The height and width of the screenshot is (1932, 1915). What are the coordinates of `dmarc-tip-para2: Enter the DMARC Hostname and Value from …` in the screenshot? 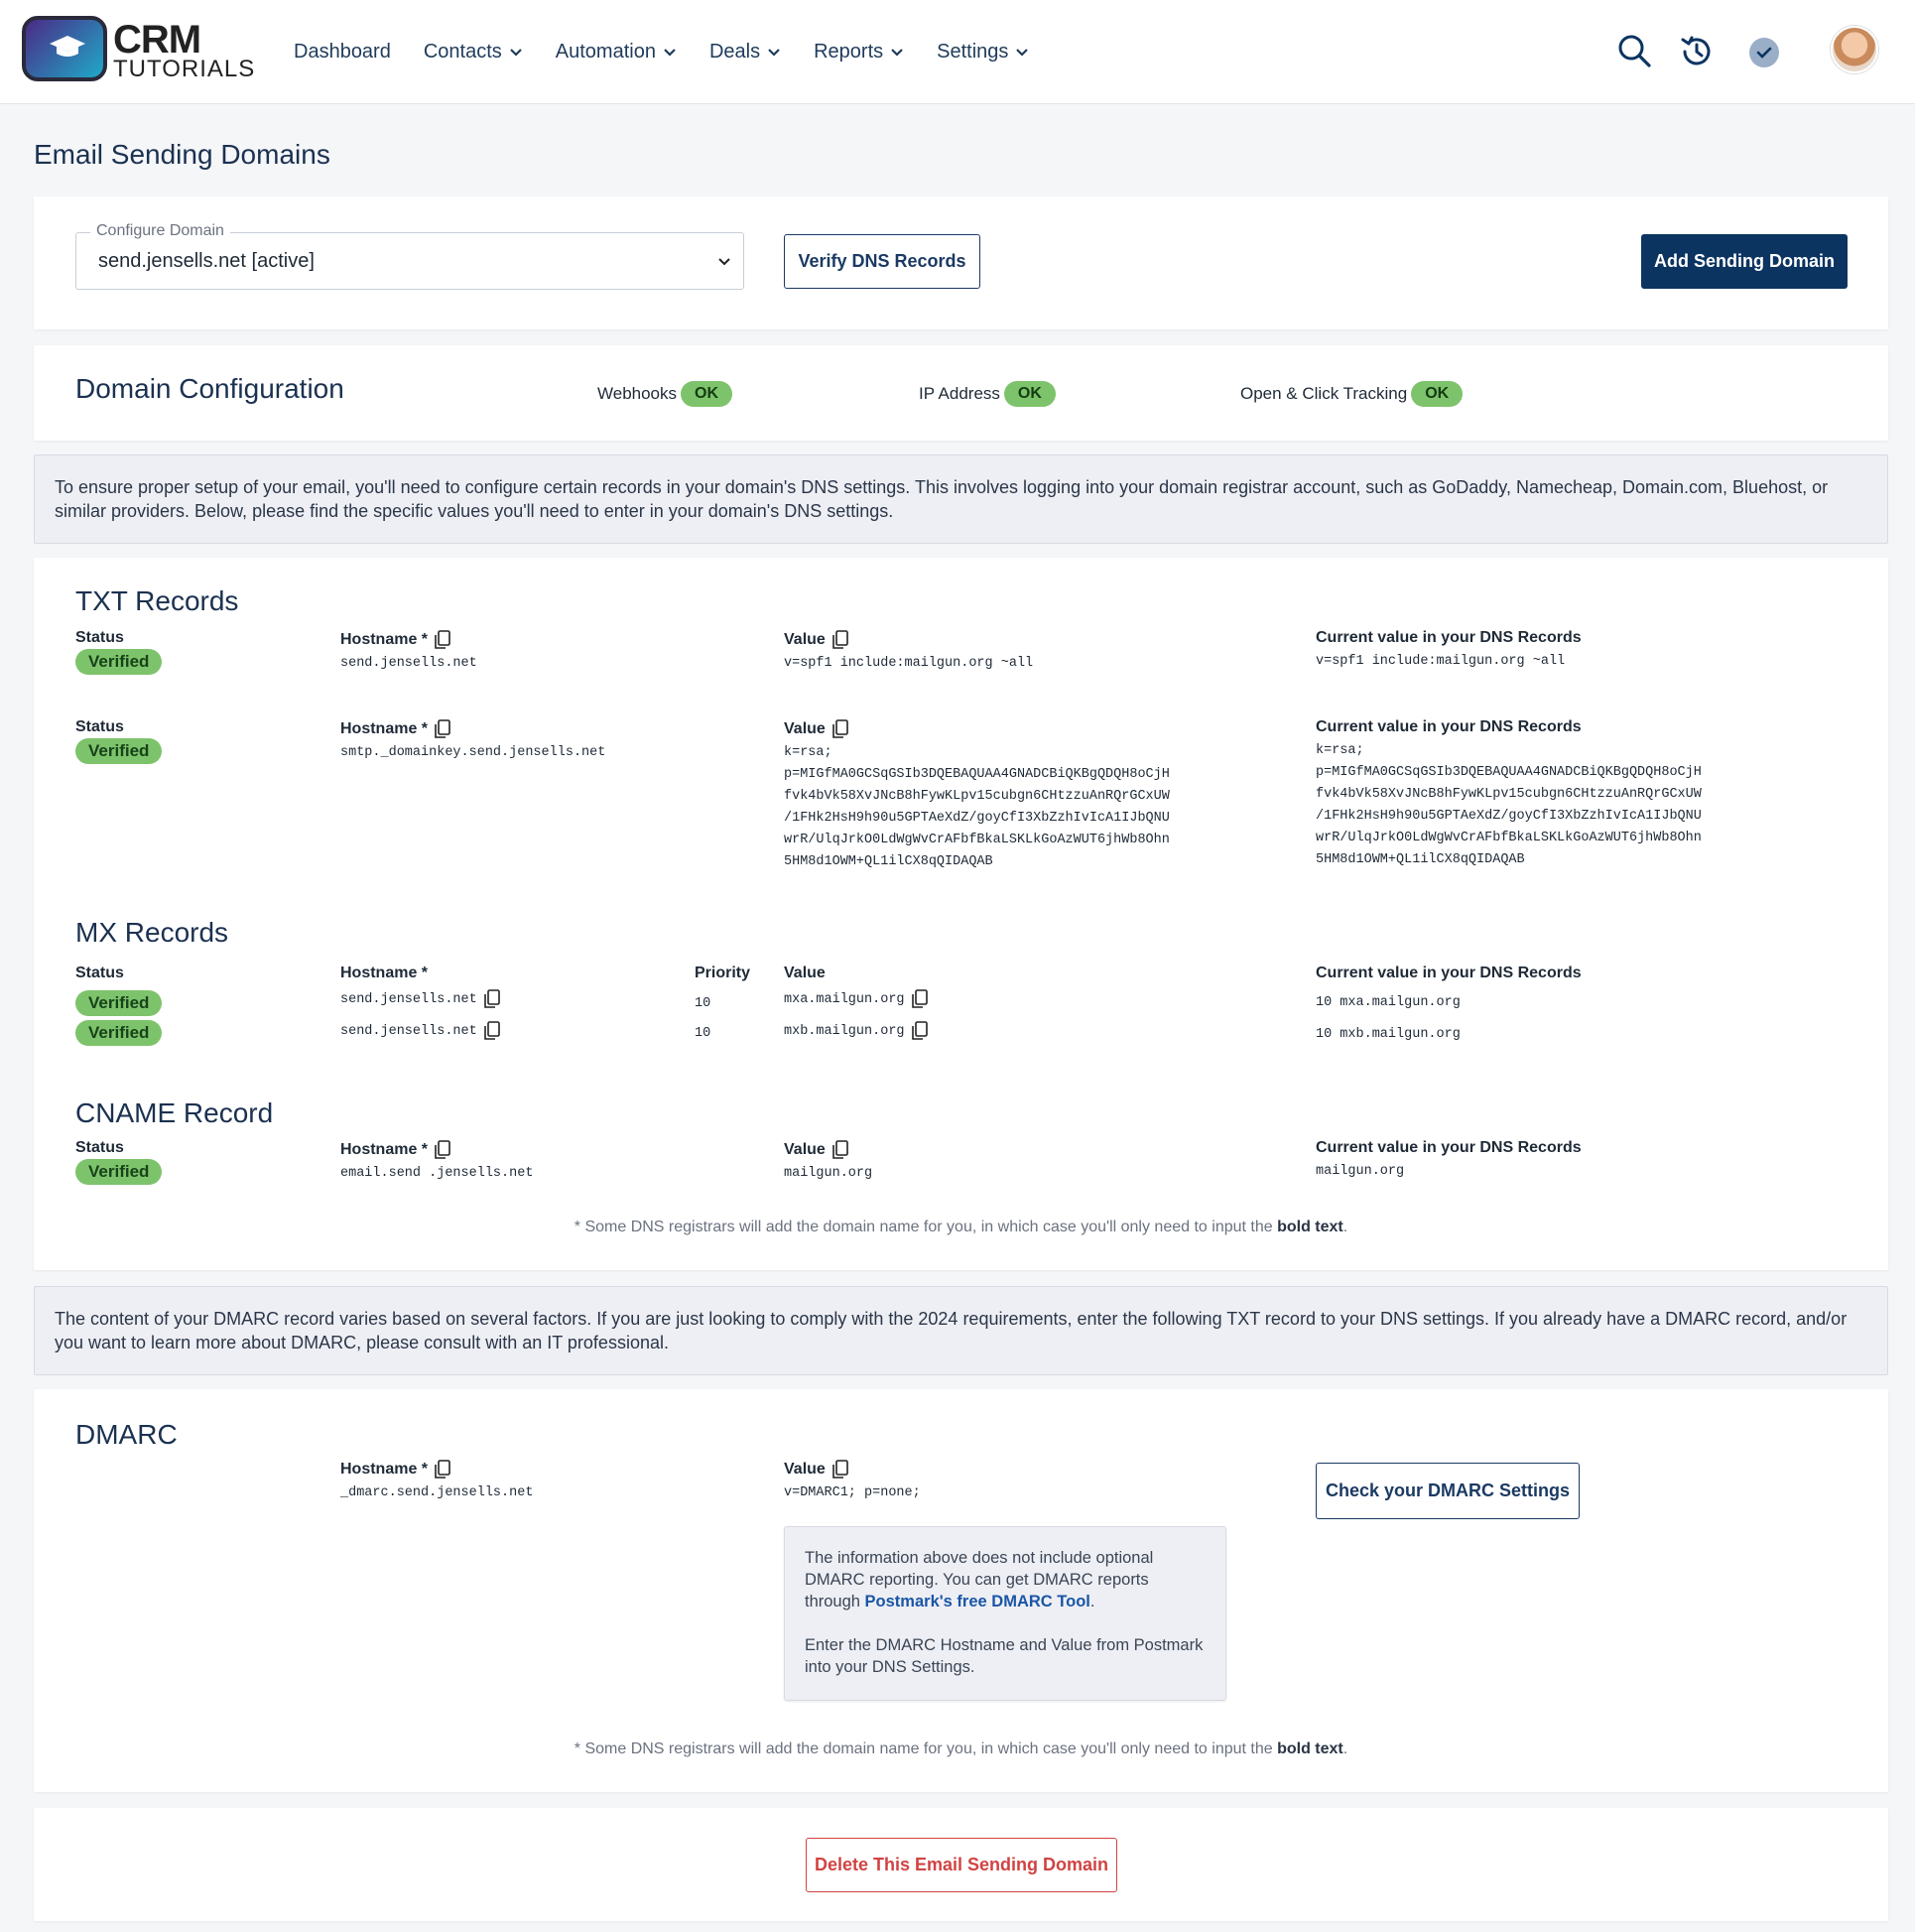 It's located at (1004, 1656).